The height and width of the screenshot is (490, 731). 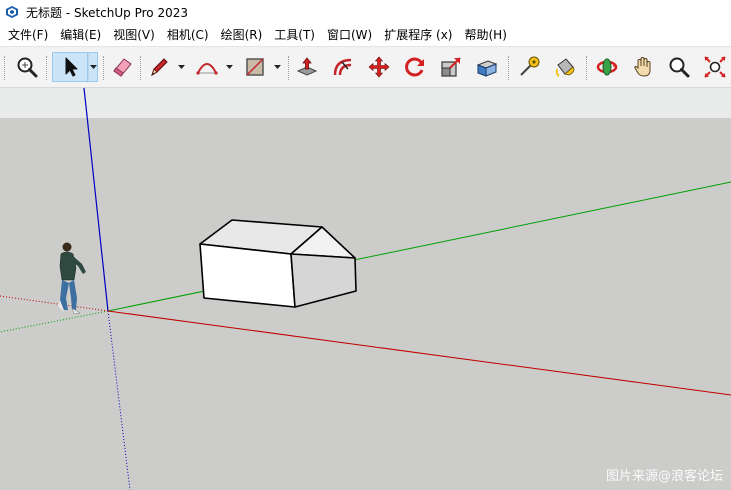 What do you see at coordinates (119, 400) in the screenshot?
I see `blue-axis-negative` at bounding box center [119, 400].